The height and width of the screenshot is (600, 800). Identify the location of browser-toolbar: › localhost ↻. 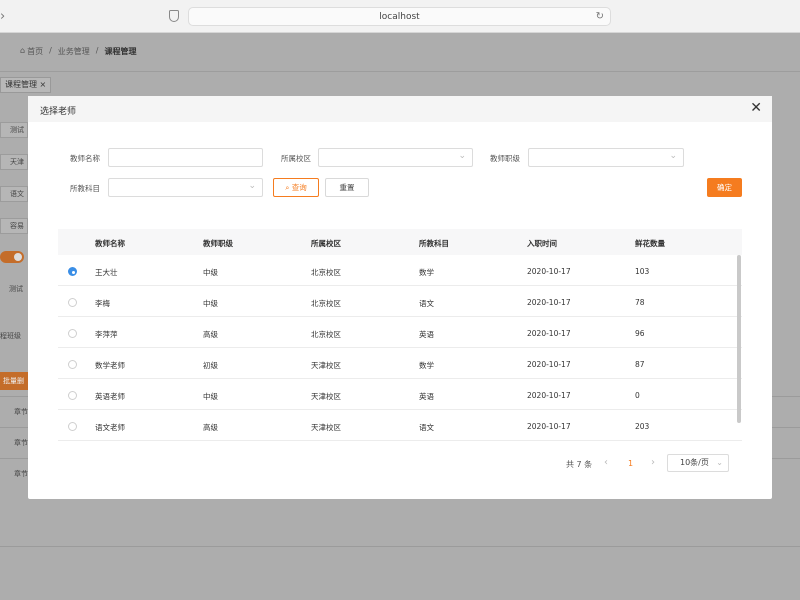
(400, 16).